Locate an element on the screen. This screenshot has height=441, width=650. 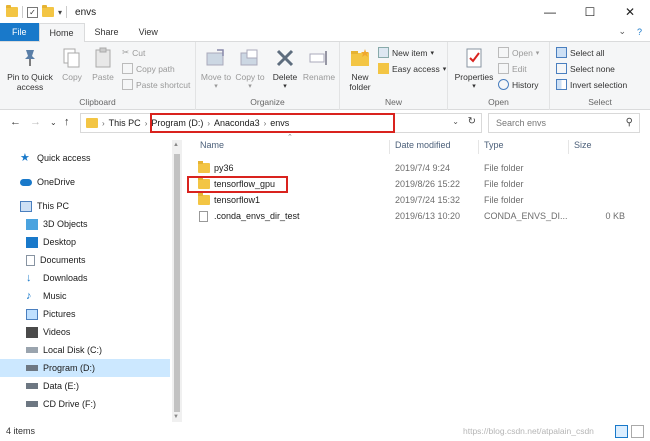
rename-icon is located at coordinates (319, 58).